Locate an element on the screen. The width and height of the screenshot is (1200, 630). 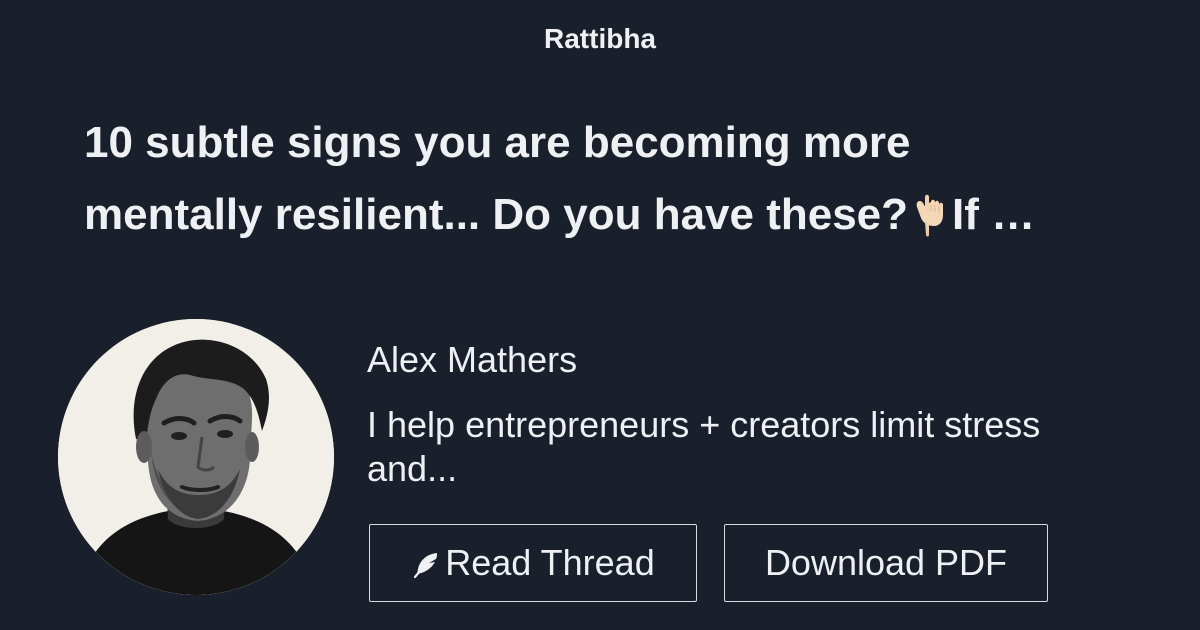
download-pdf-button: Download PDF is located at coordinates (886, 563).